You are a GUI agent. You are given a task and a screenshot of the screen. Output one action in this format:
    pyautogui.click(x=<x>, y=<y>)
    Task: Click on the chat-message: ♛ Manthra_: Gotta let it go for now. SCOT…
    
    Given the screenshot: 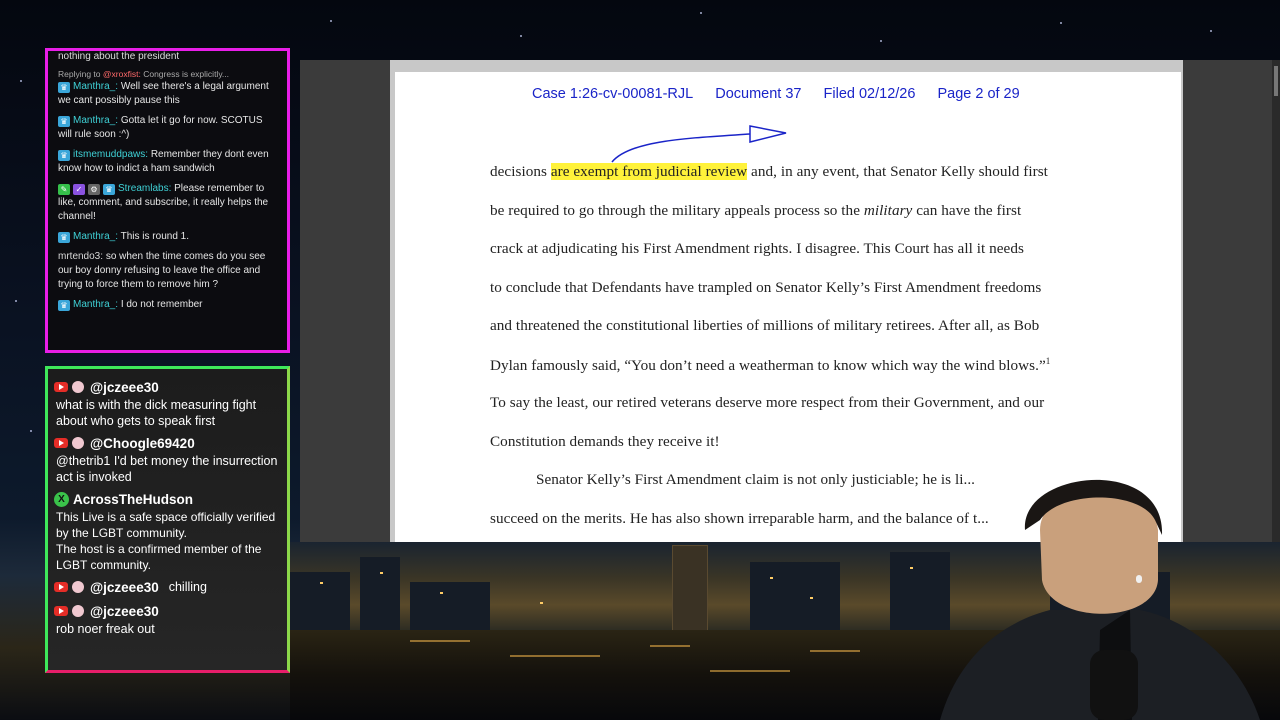 What is the action you would take?
    pyautogui.click(x=167, y=128)
    